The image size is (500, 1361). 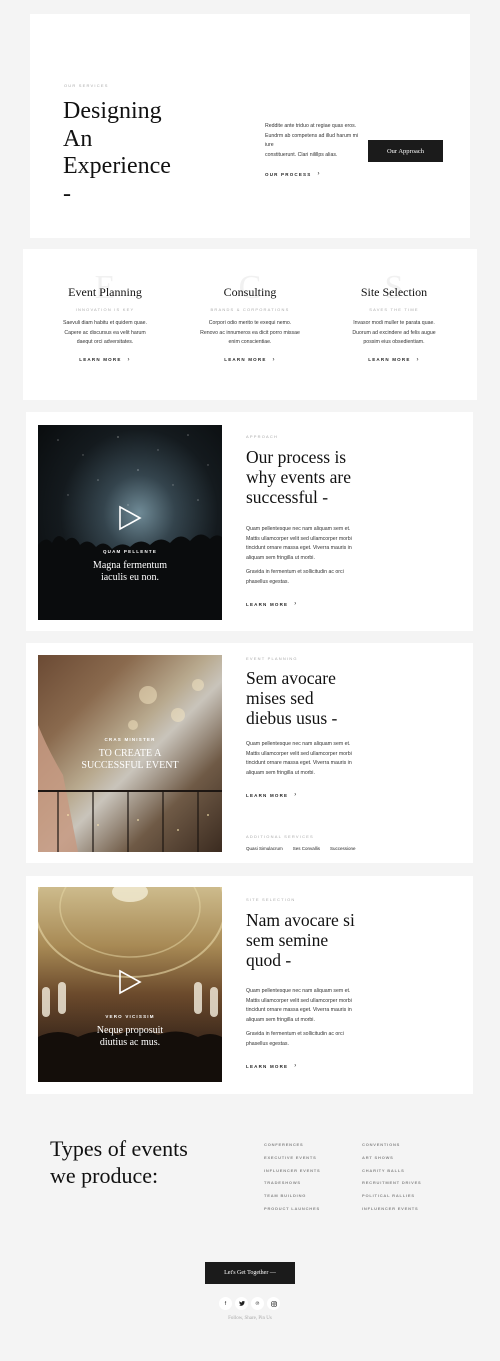 I want to click on site-eyebrow: SITE SELECTION, so click(x=271, y=899).